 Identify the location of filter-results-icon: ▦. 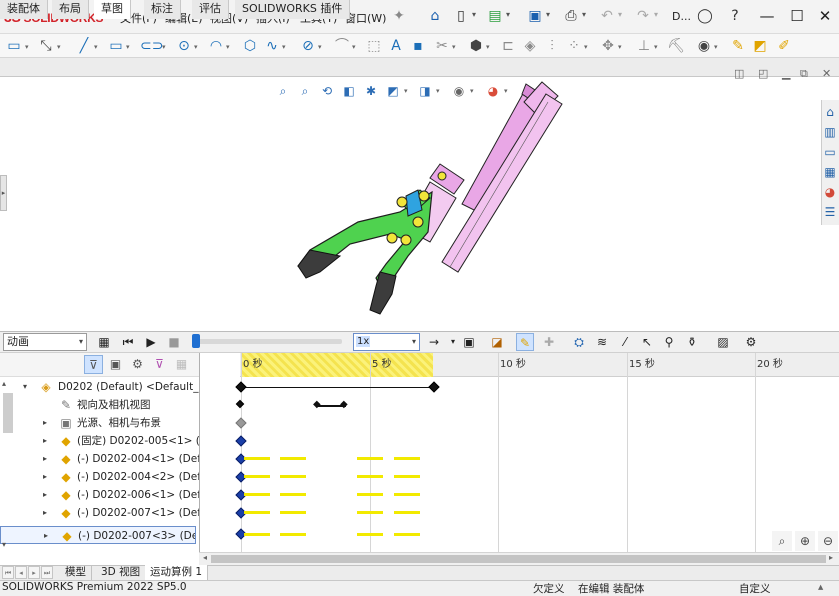
(181, 364).